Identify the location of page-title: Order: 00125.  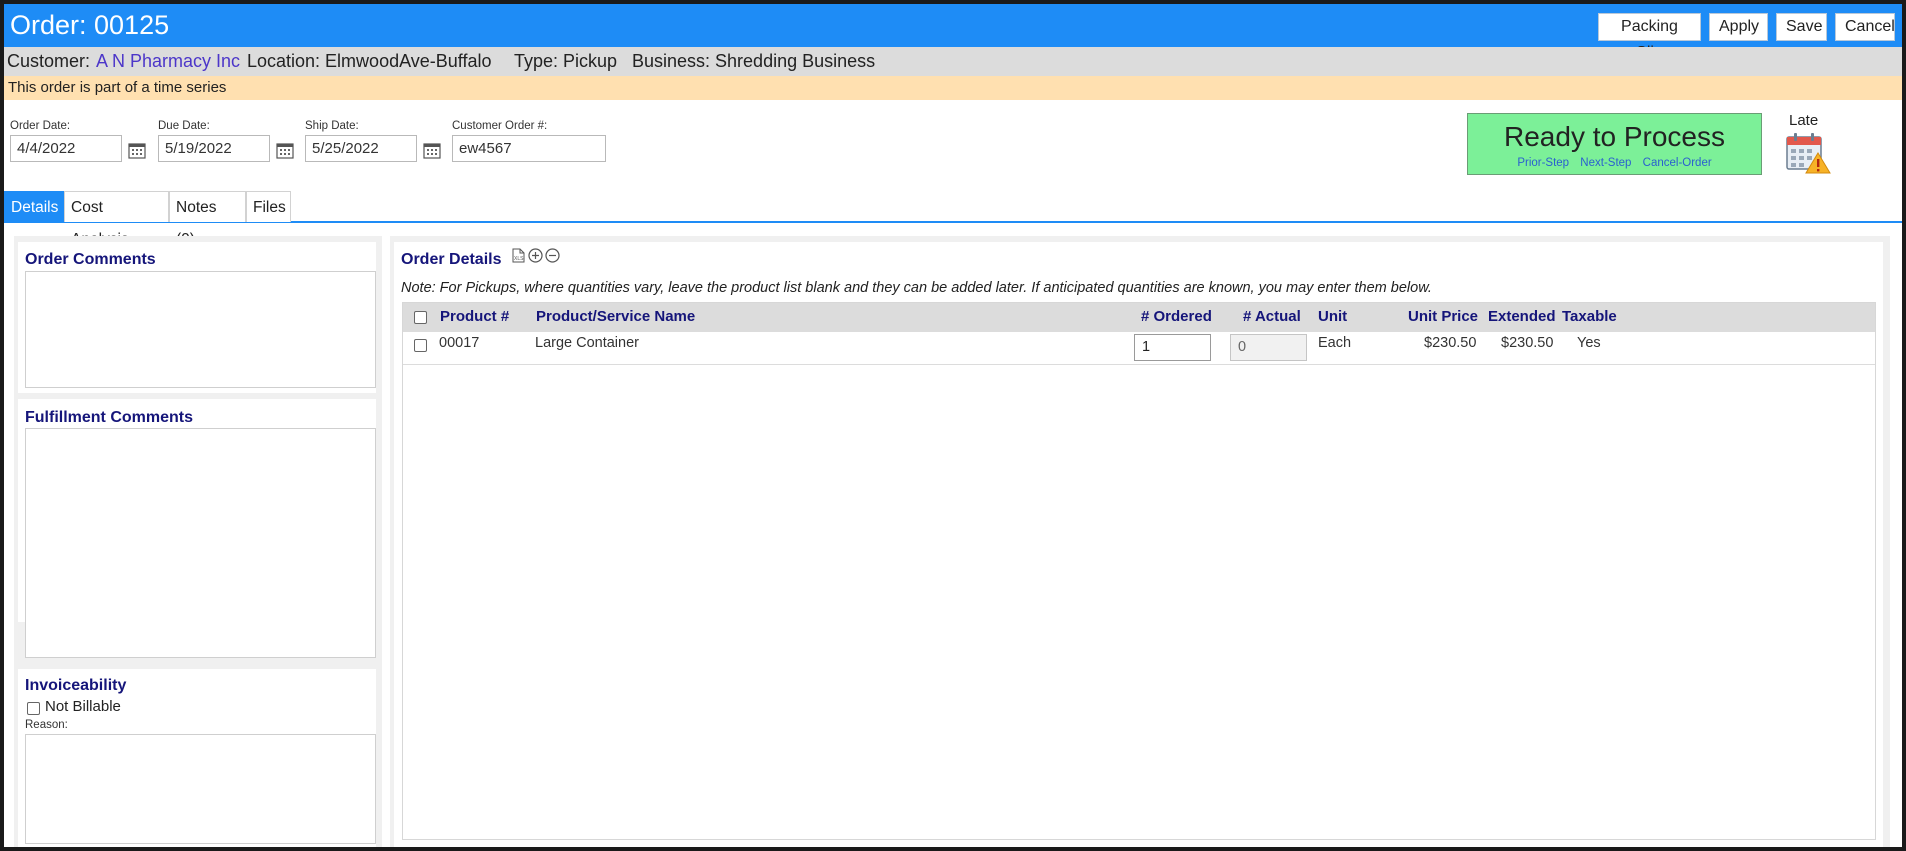
(90, 25).